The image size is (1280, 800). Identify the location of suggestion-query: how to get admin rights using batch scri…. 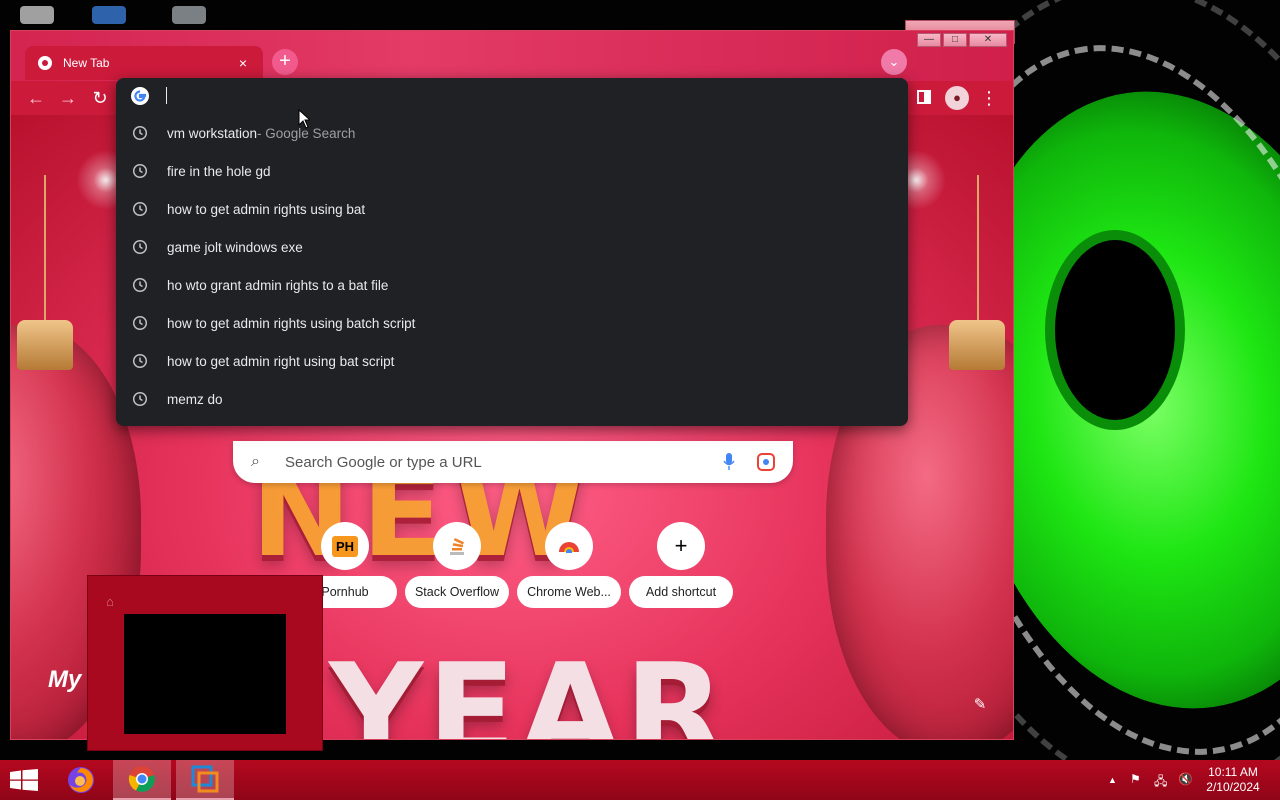
(291, 323).